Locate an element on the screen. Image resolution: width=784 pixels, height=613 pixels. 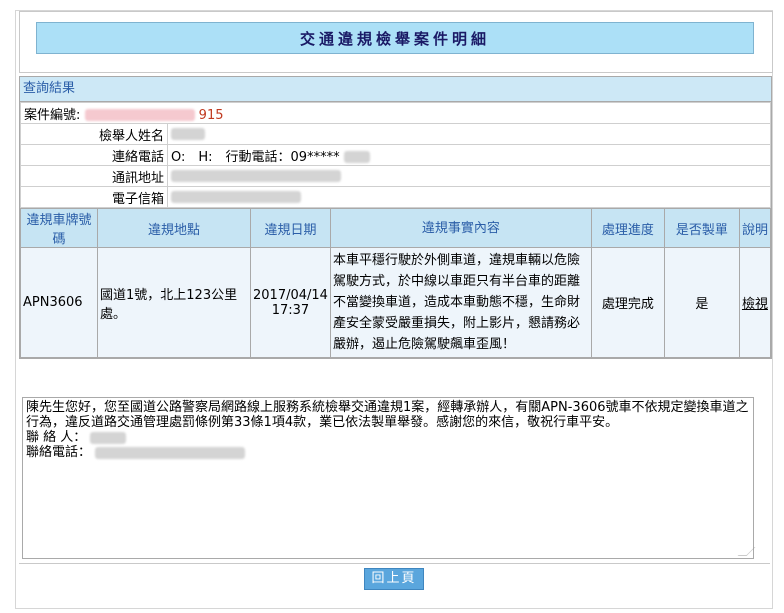
phone-row: 連絡電話 O: H: 行動電話：09***** is located at coordinates (395, 155).